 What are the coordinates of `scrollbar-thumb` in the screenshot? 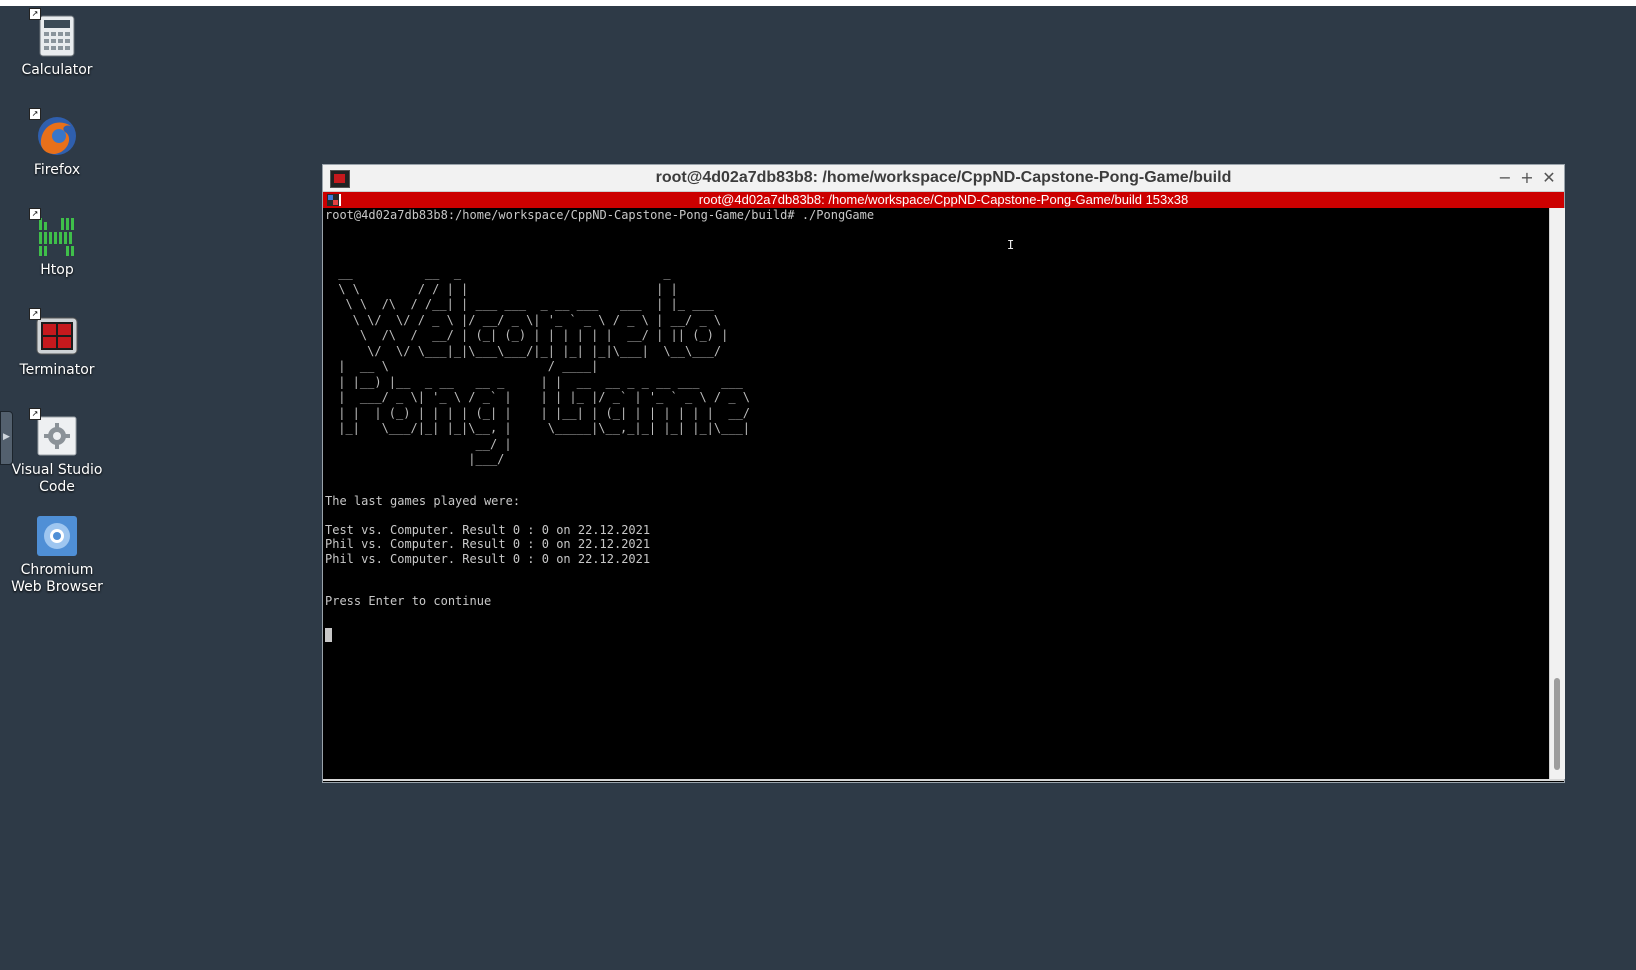 It's located at (1557, 724).